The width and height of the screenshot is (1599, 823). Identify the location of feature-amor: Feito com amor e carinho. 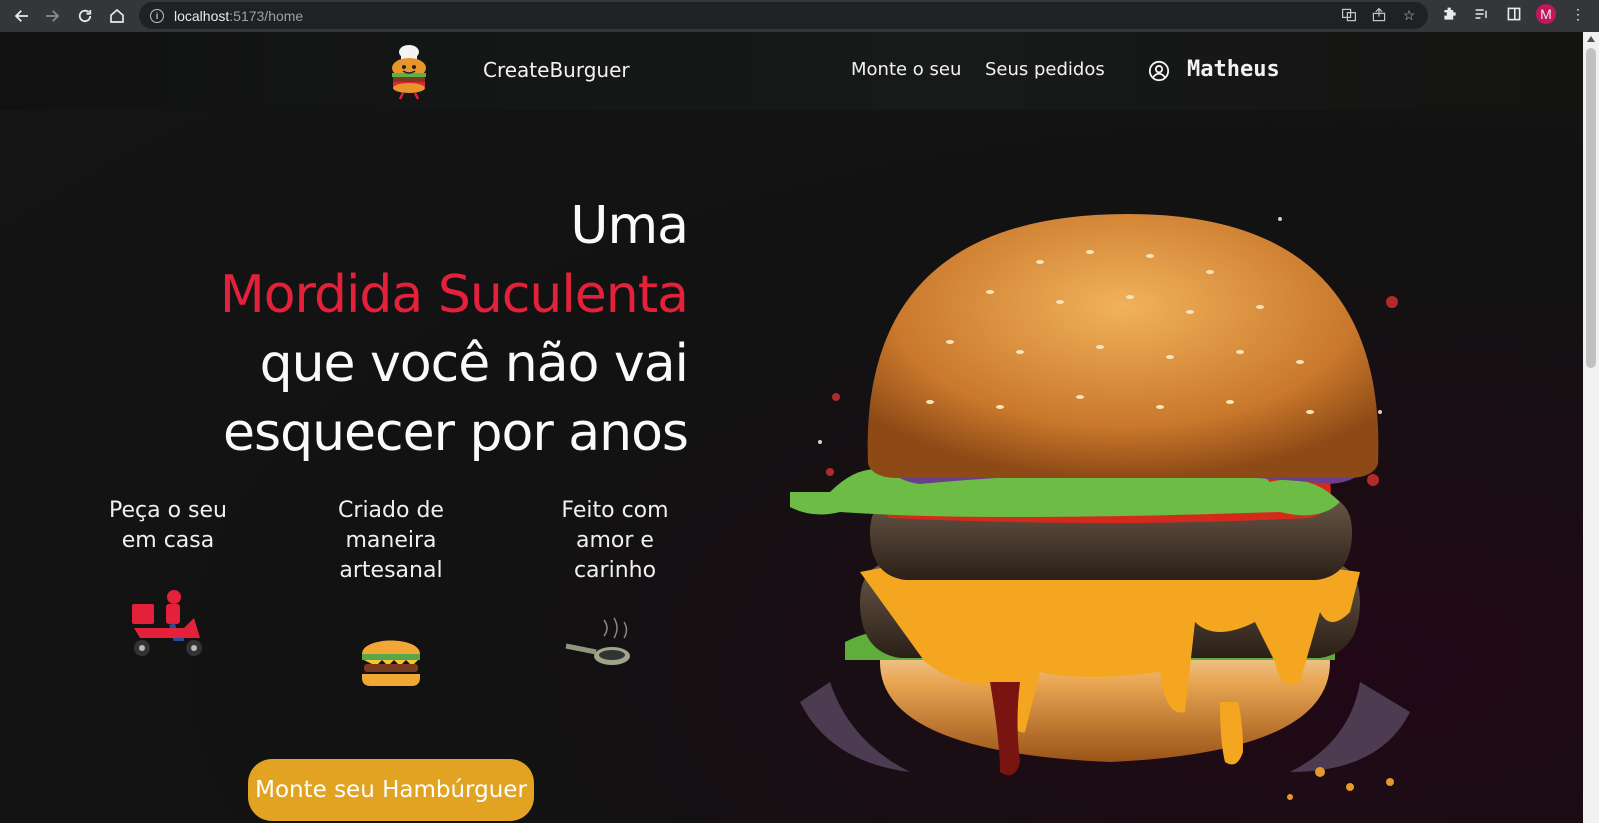
(615, 541).